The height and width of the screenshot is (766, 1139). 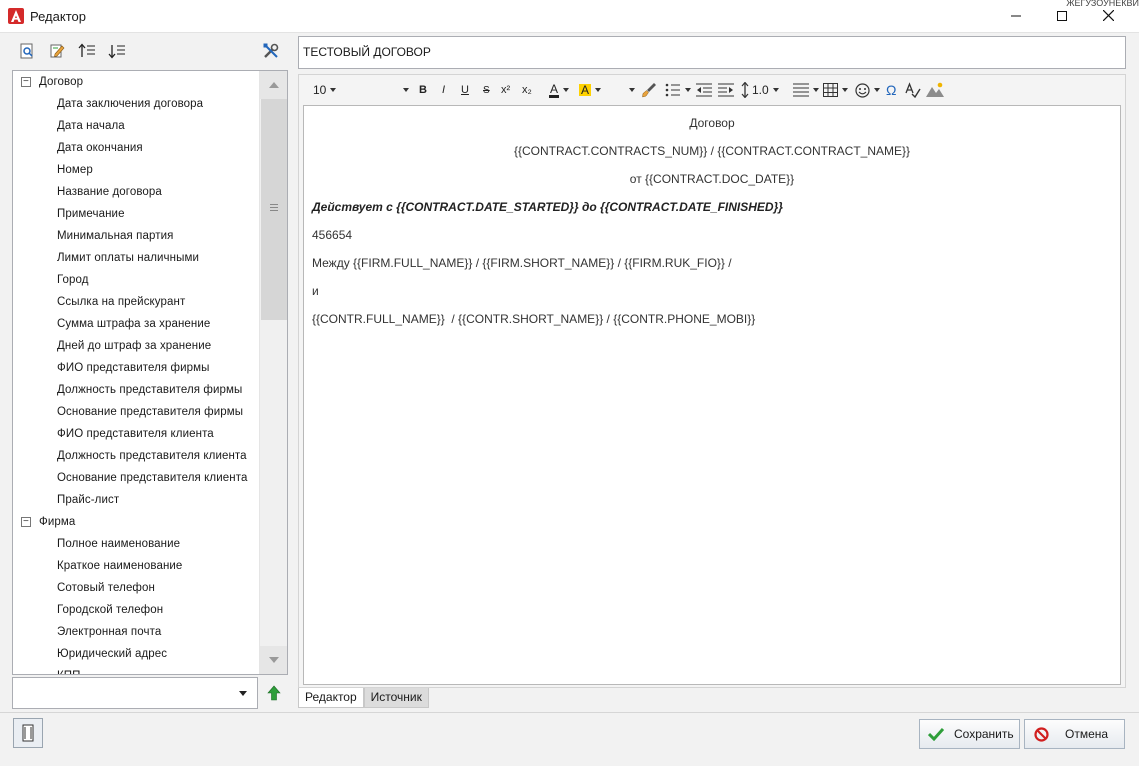 What do you see at coordinates (505, 90) in the screenshot?
I see `superscript-button: x²` at bounding box center [505, 90].